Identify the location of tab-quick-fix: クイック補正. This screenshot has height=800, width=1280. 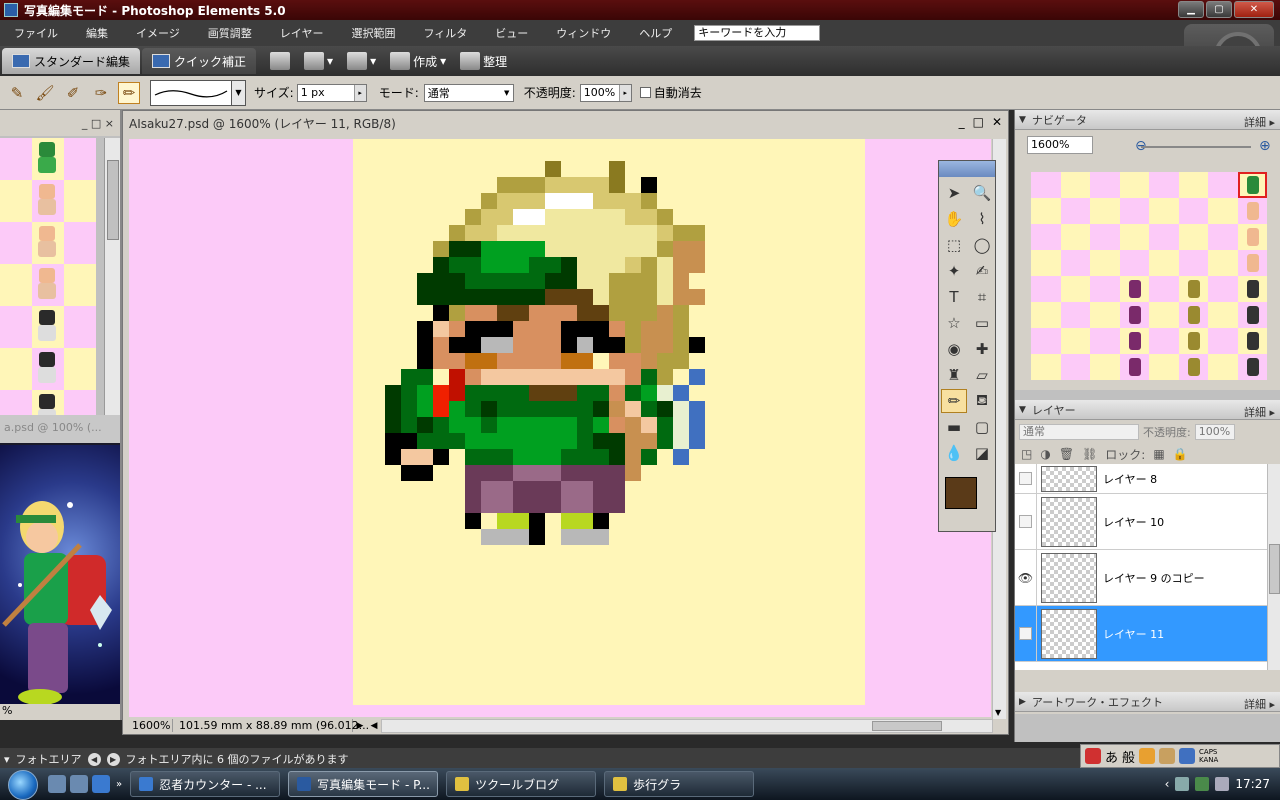
(199, 61).